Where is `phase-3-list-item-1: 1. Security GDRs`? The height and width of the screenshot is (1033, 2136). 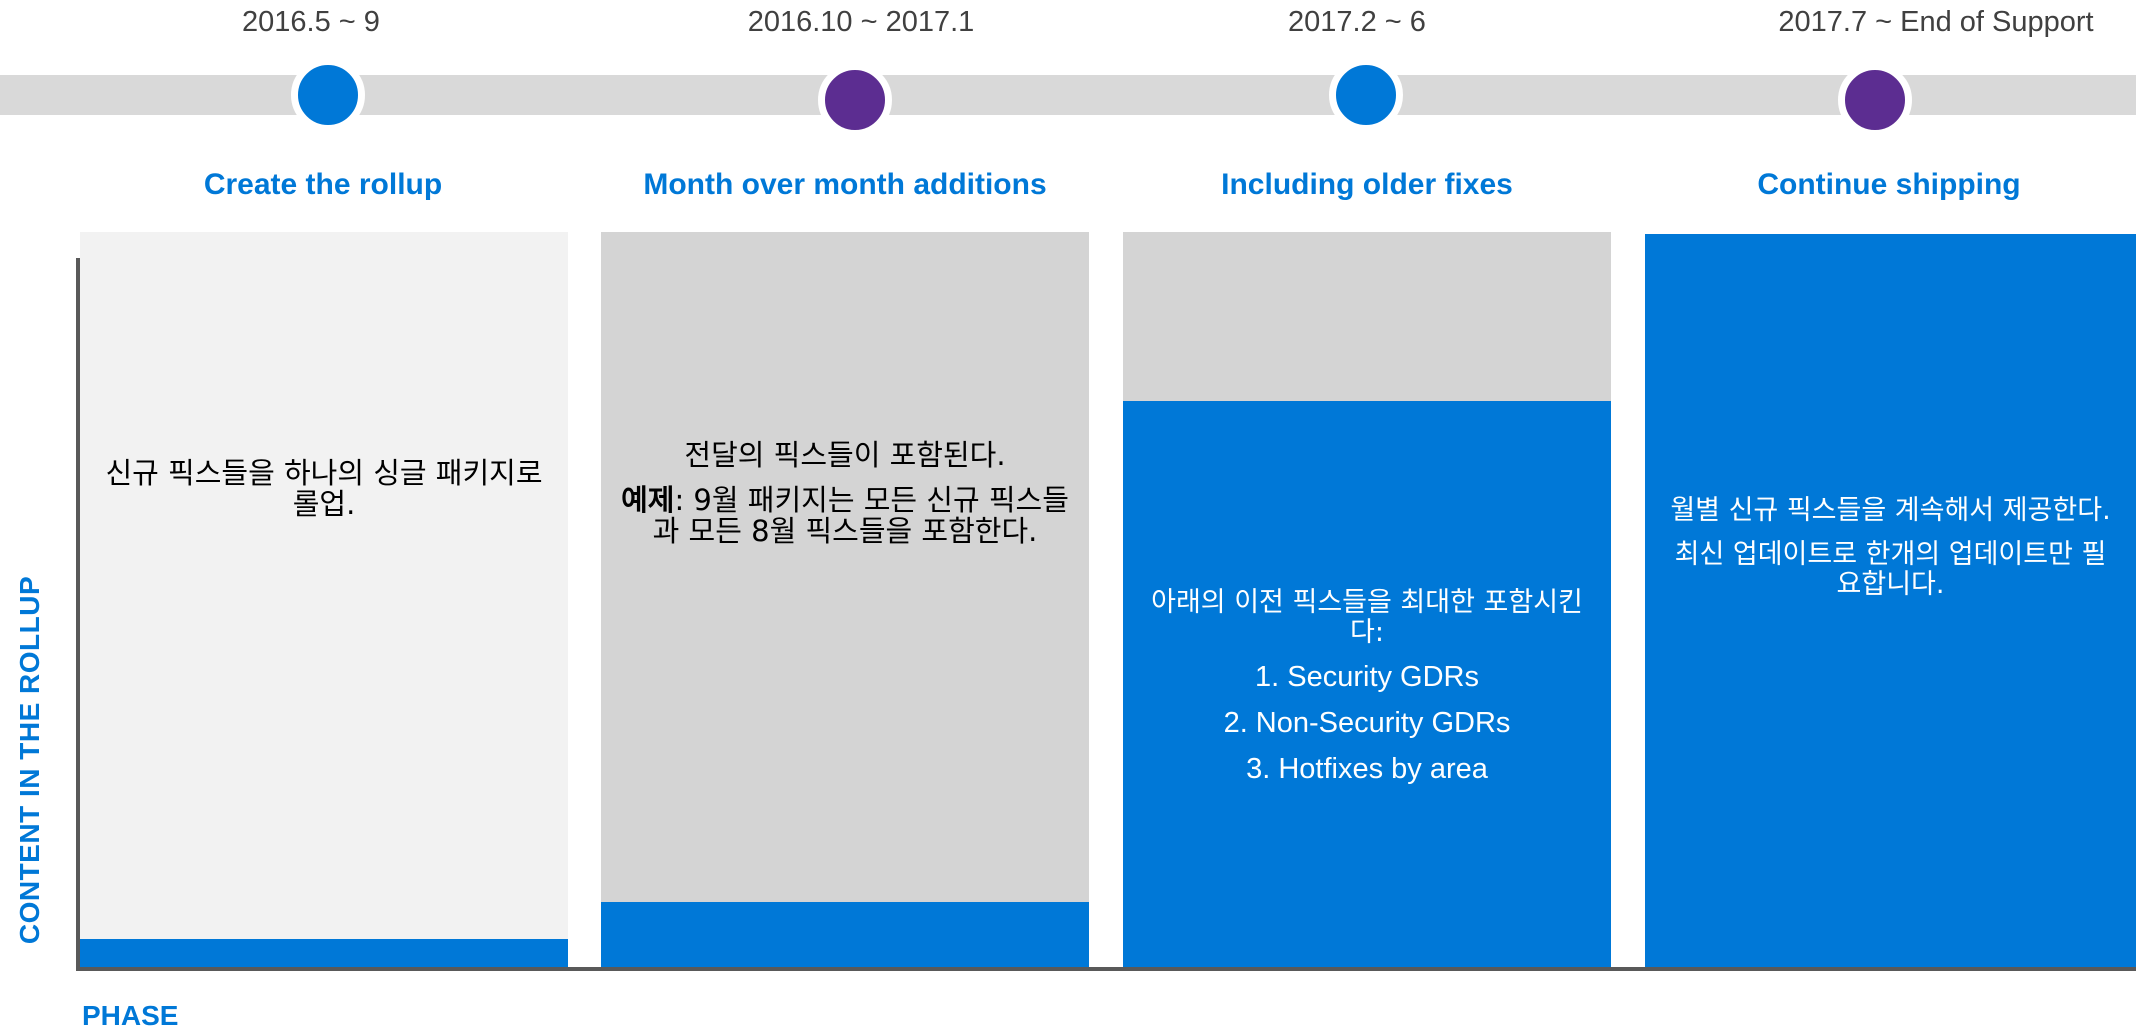
phase-3-list-item-1: 1. Security GDRs is located at coordinates (1367, 677).